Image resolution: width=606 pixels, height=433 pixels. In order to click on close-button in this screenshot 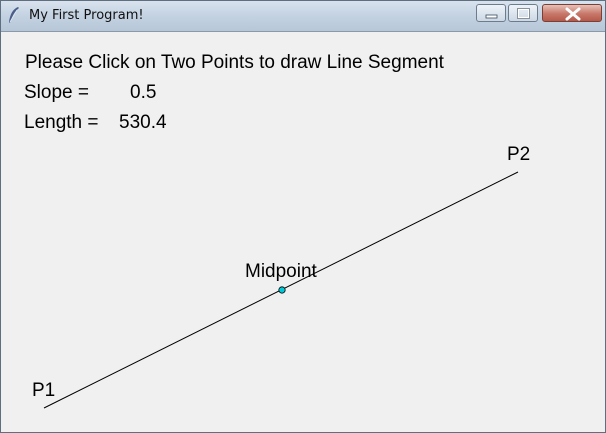, I will do `click(572, 13)`.